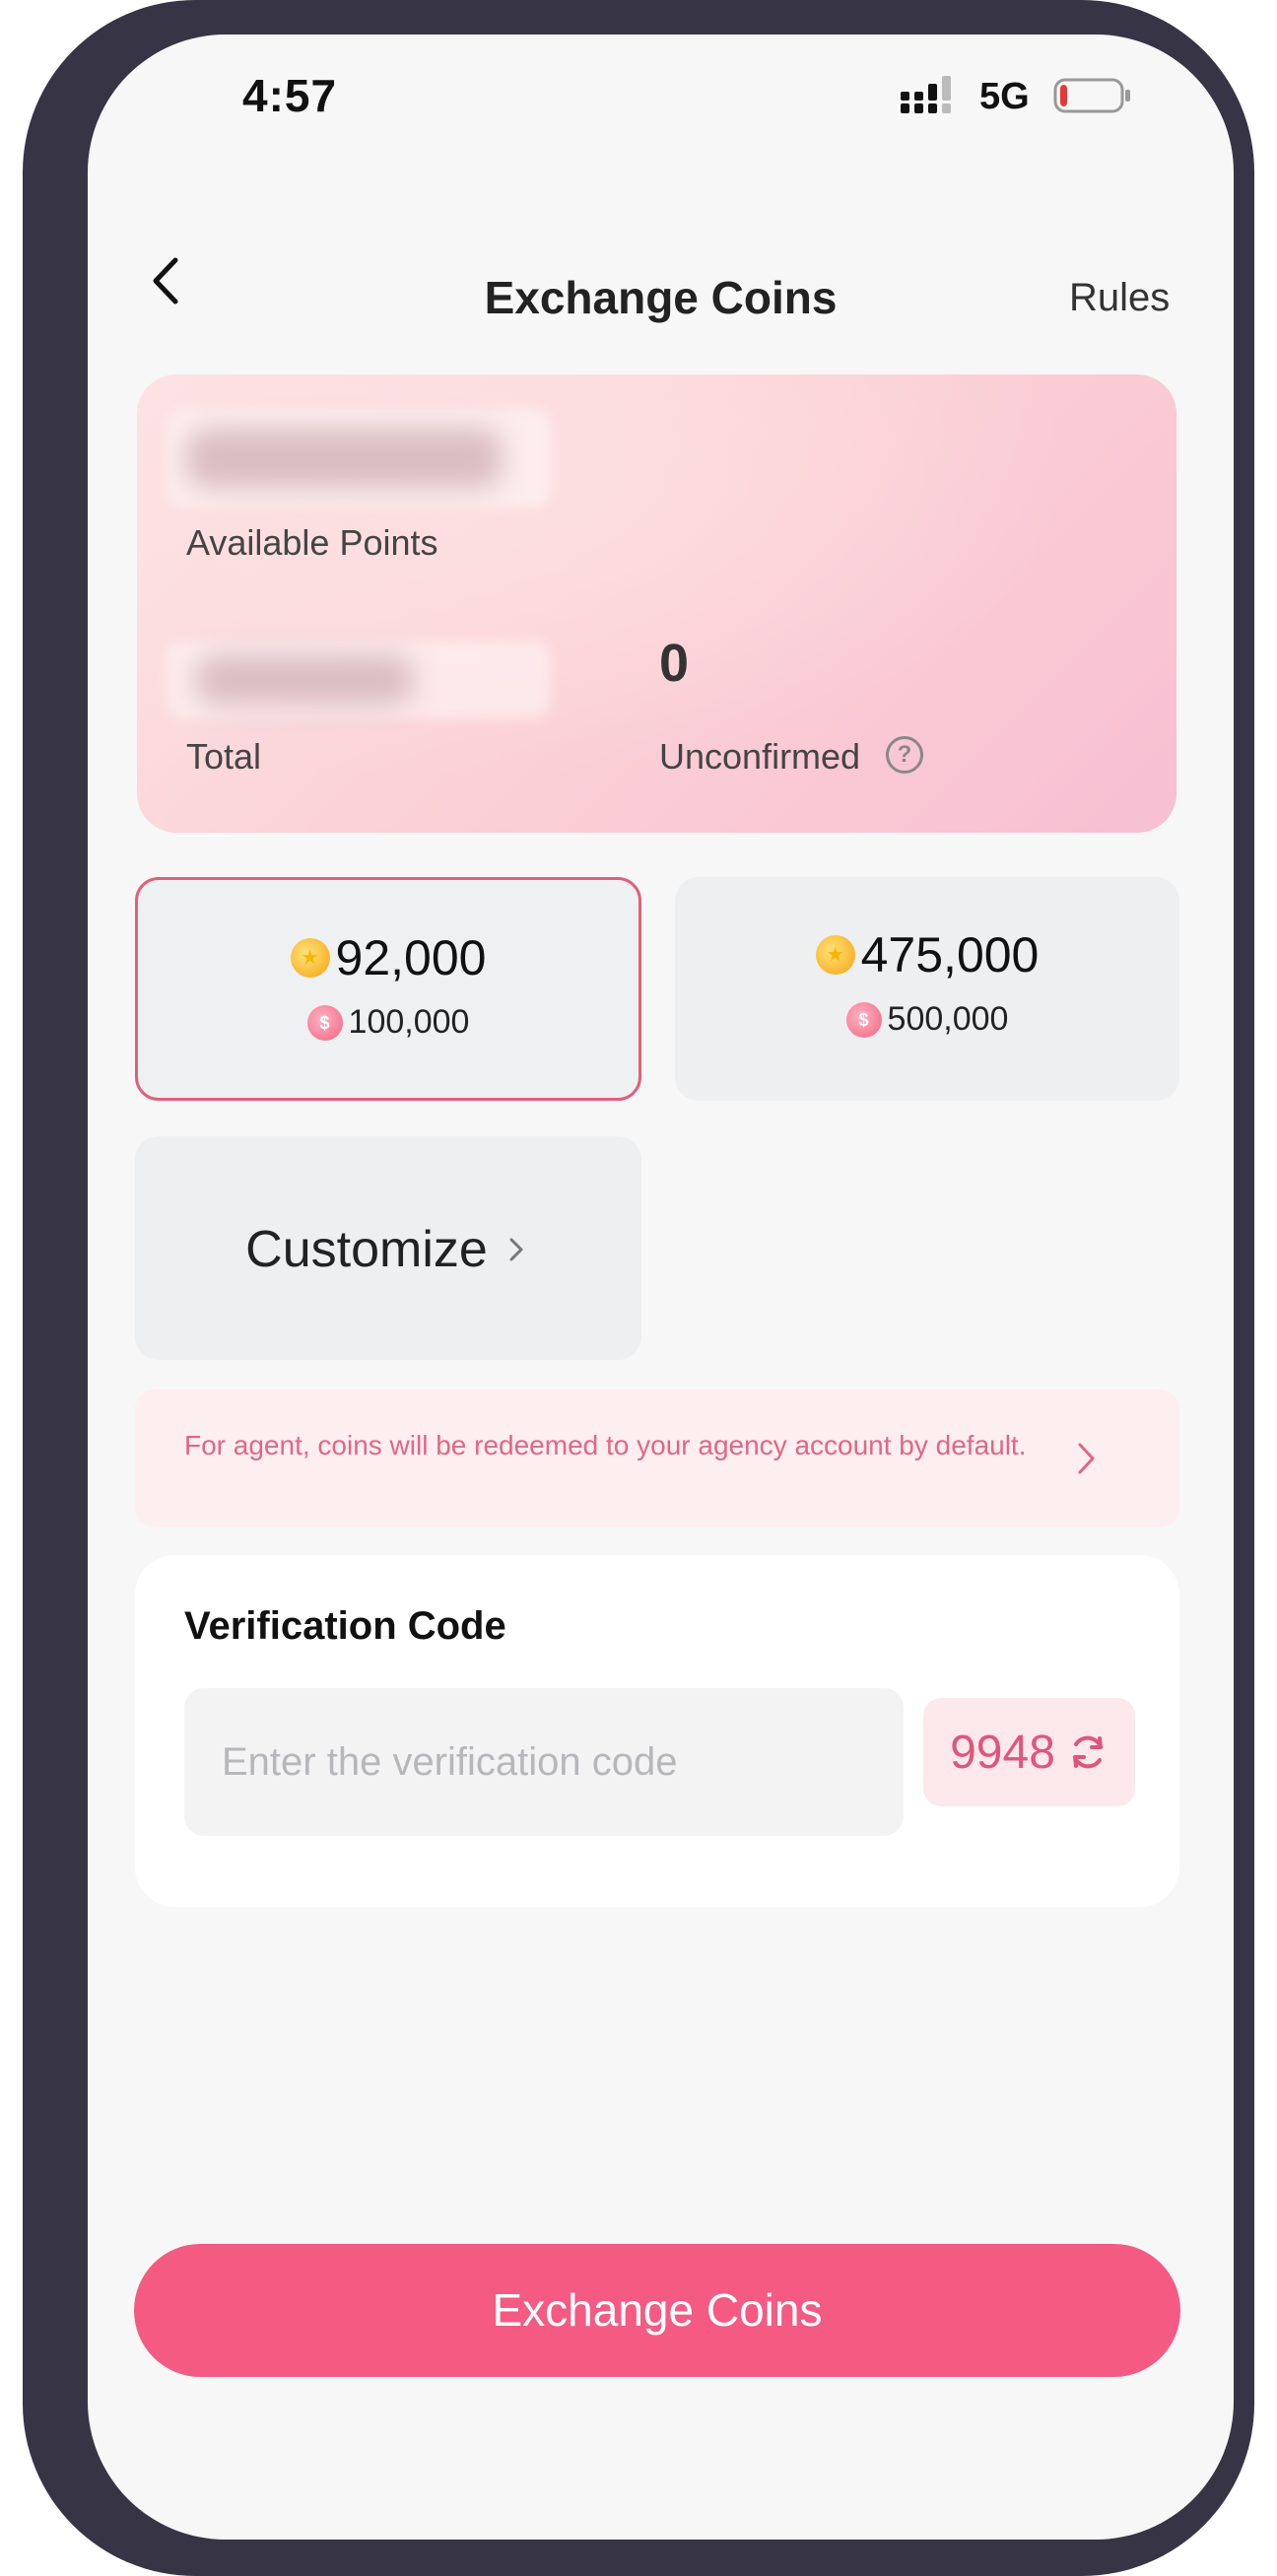 The height and width of the screenshot is (2576, 1277). I want to click on customize-label: Customize, so click(366, 1249).